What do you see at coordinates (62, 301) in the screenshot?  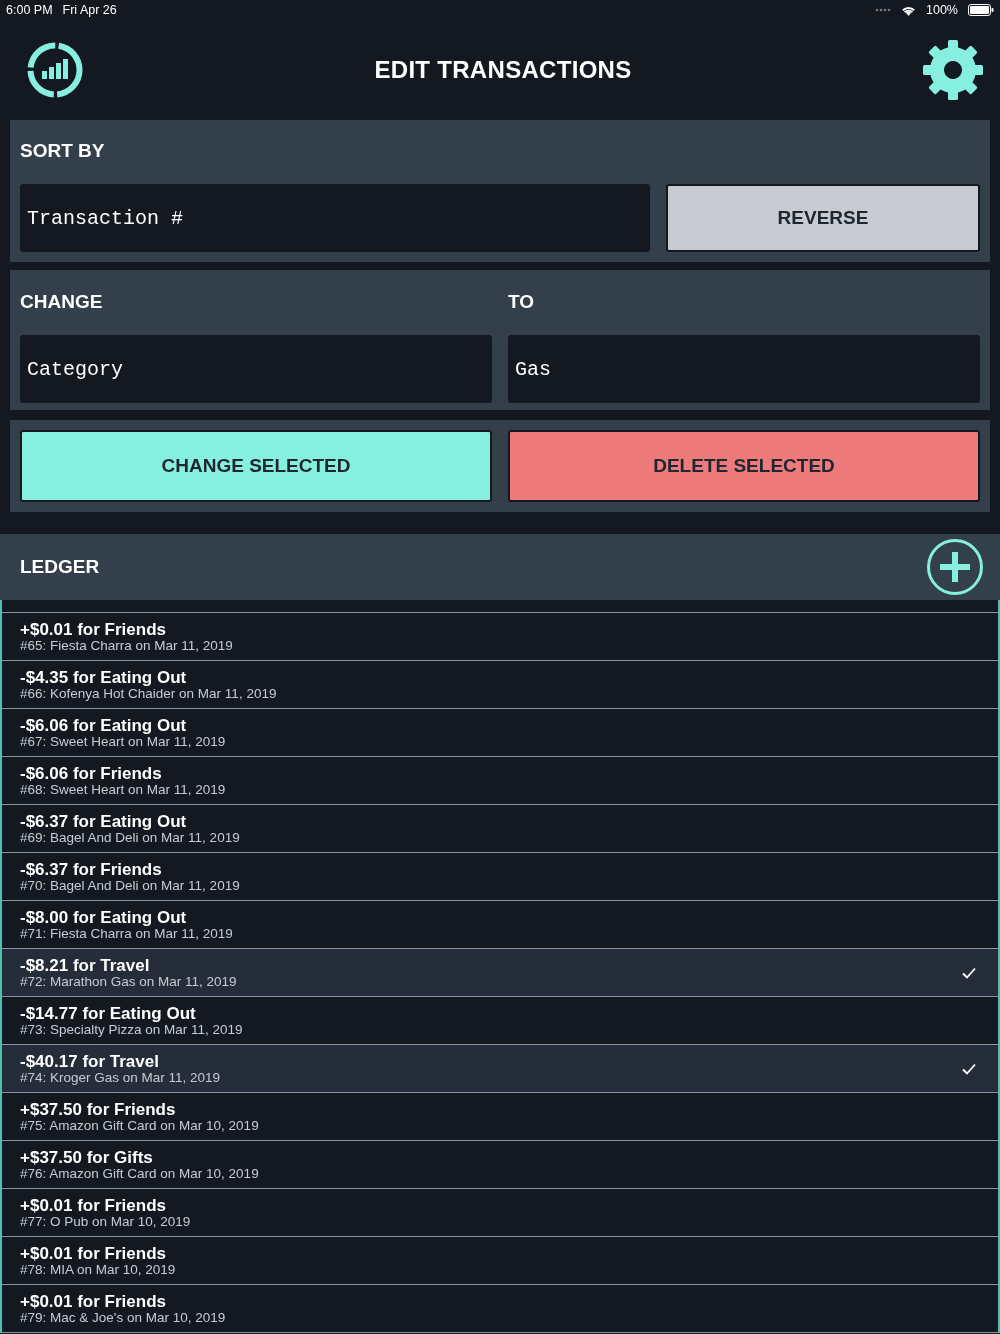 I see `change-label: CHANGE` at bounding box center [62, 301].